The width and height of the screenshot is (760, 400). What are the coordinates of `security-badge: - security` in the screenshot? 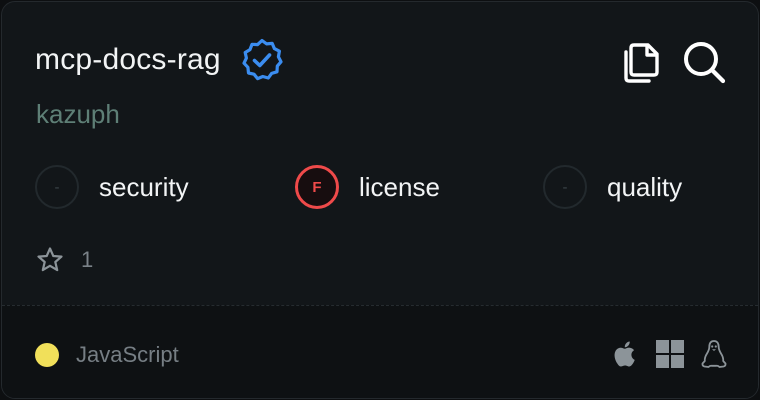 It's located at (112, 187).